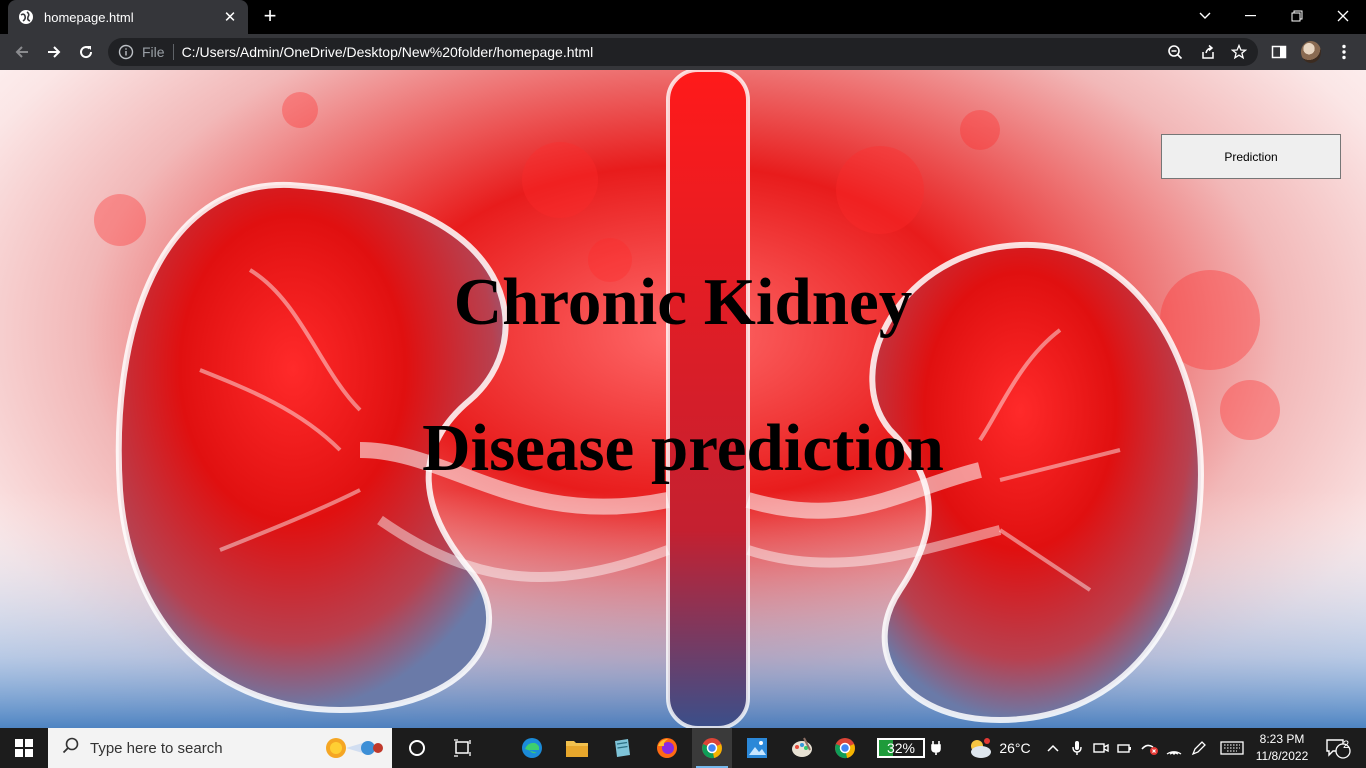 Image resolution: width=1366 pixels, height=768 pixels. I want to click on browser-tab: homepage.html ✕, so click(128, 17).